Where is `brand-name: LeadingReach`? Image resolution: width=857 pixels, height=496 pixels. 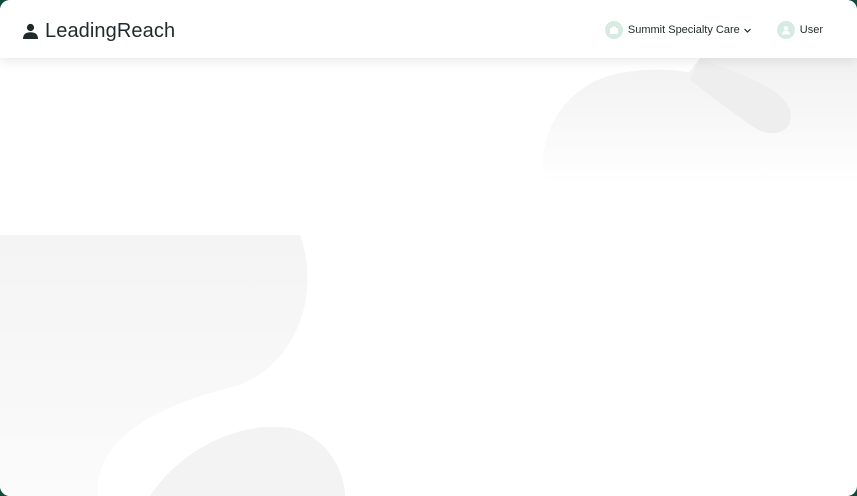
brand-name: LeadingReach is located at coordinates (110, 30).